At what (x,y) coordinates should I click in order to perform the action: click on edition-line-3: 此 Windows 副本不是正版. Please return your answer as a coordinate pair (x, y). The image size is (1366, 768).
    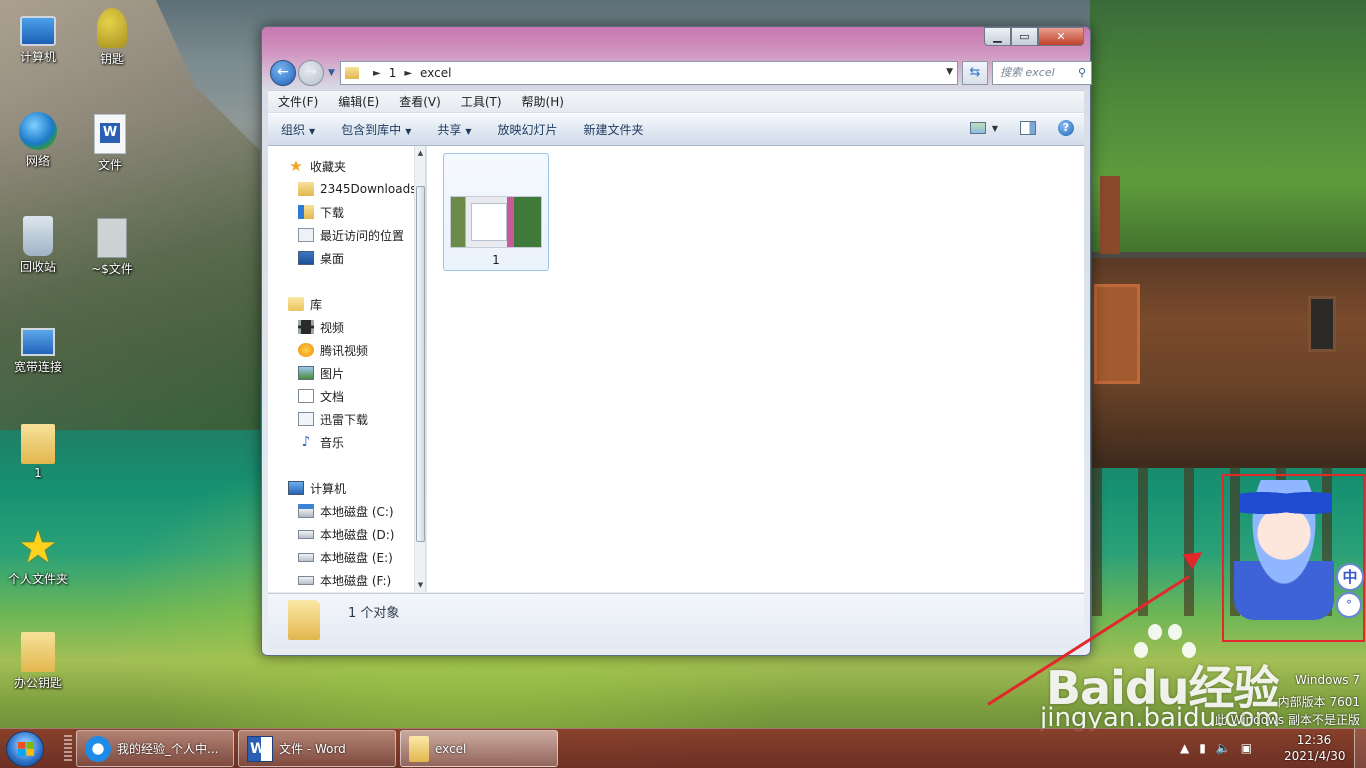
    Looking at the image, I should click on (1287, 720).